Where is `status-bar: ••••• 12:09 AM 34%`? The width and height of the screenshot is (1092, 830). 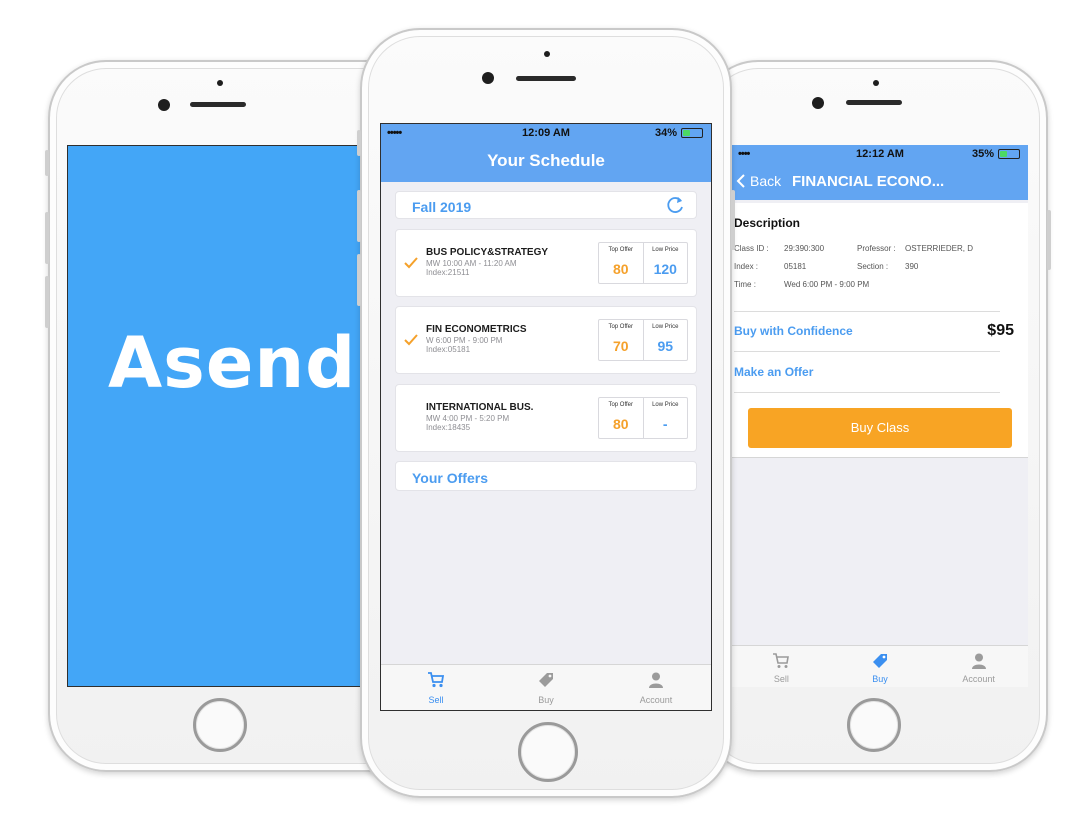 status-bar: ••••• 12:09 AM 34% is located at coordinates (546, 133).